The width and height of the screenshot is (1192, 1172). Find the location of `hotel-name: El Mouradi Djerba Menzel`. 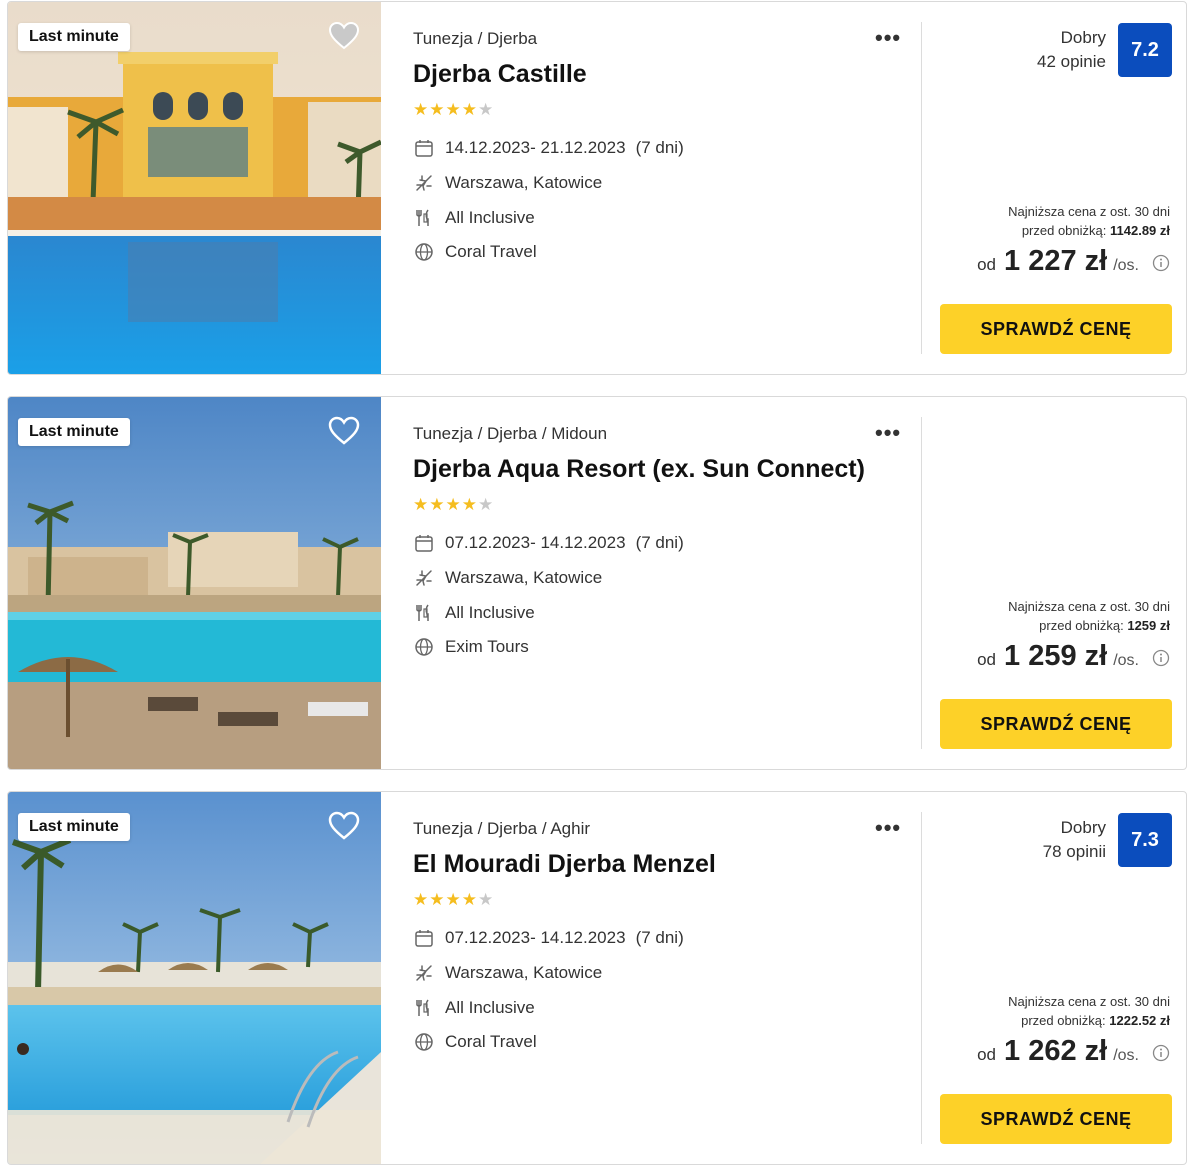

hotel-name: El Mouradi Djerba Menzel is located at coordinates (564, 864).